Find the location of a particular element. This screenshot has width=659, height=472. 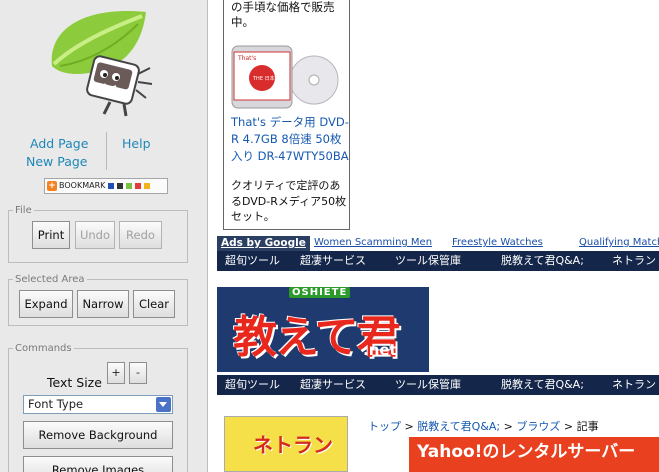

expand-button: Expand is located at coordinates (46, 304).